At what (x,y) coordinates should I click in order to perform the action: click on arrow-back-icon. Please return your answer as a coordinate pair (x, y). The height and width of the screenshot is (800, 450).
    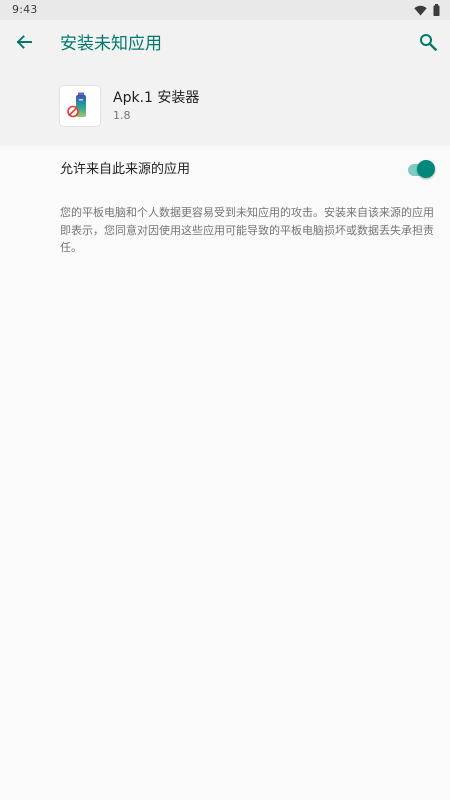
    Looking at the image, I should click on (24, 44).